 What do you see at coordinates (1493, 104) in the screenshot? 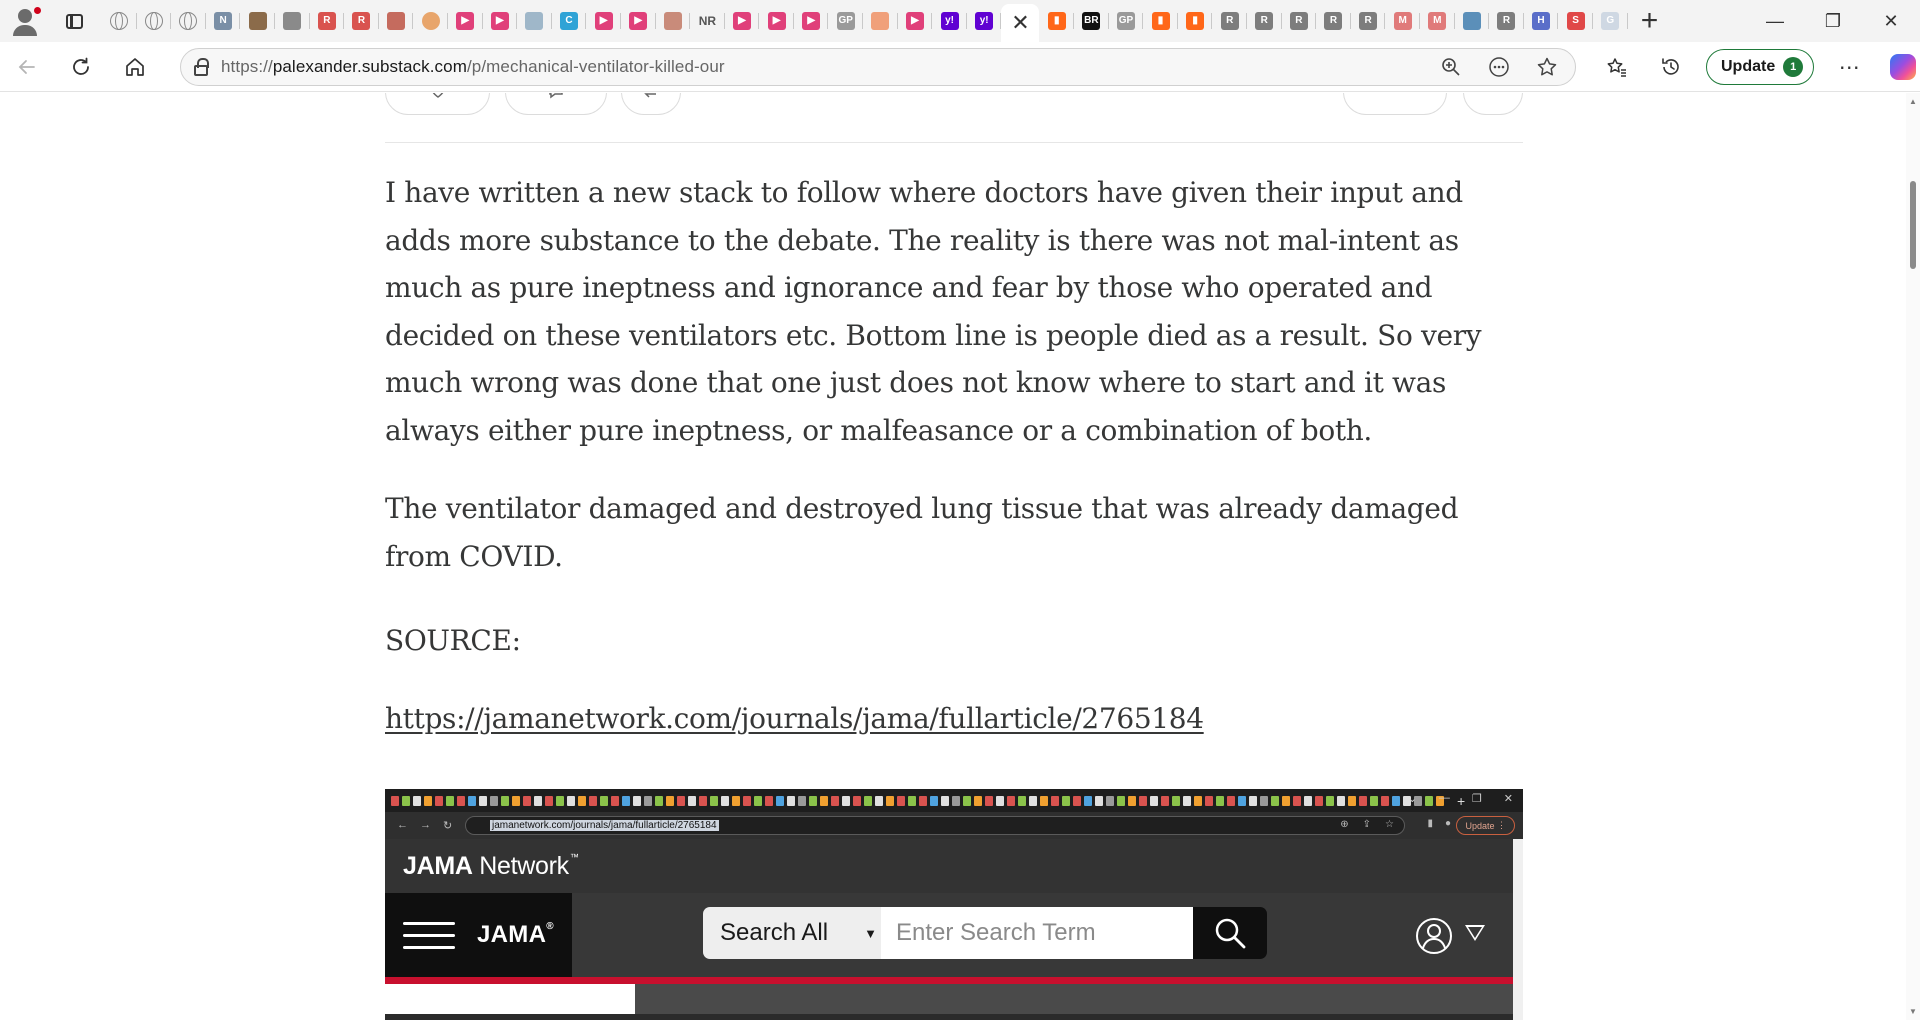
I see `more-options-button` at bounding box center [1493, 104].